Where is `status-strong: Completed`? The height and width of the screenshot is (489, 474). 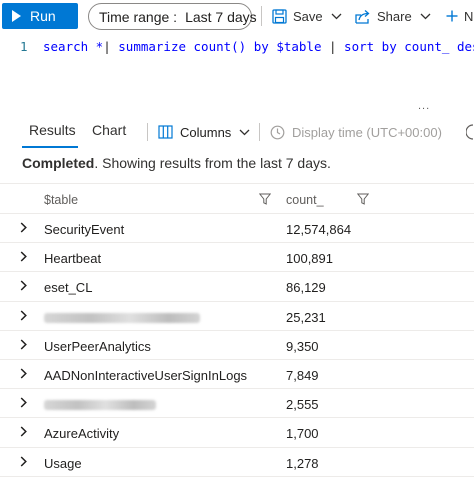 status-strong: Completed is located at coordinates (58, 163).